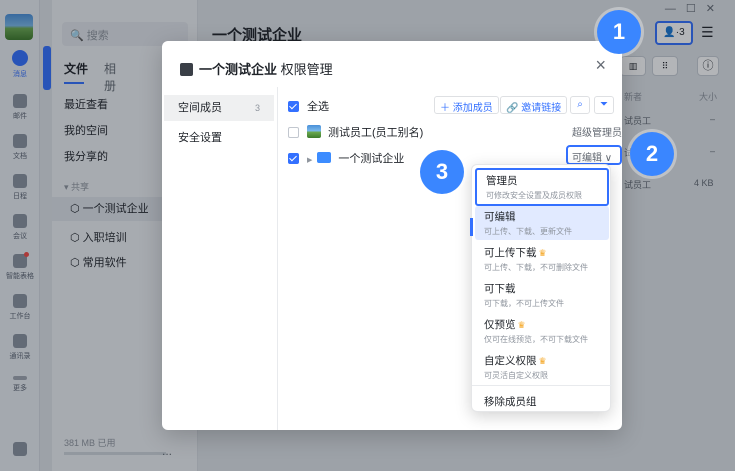 Image resolution: width=735 pixels, height=471 pixels. I want to click on avatar, so click(314, 131).